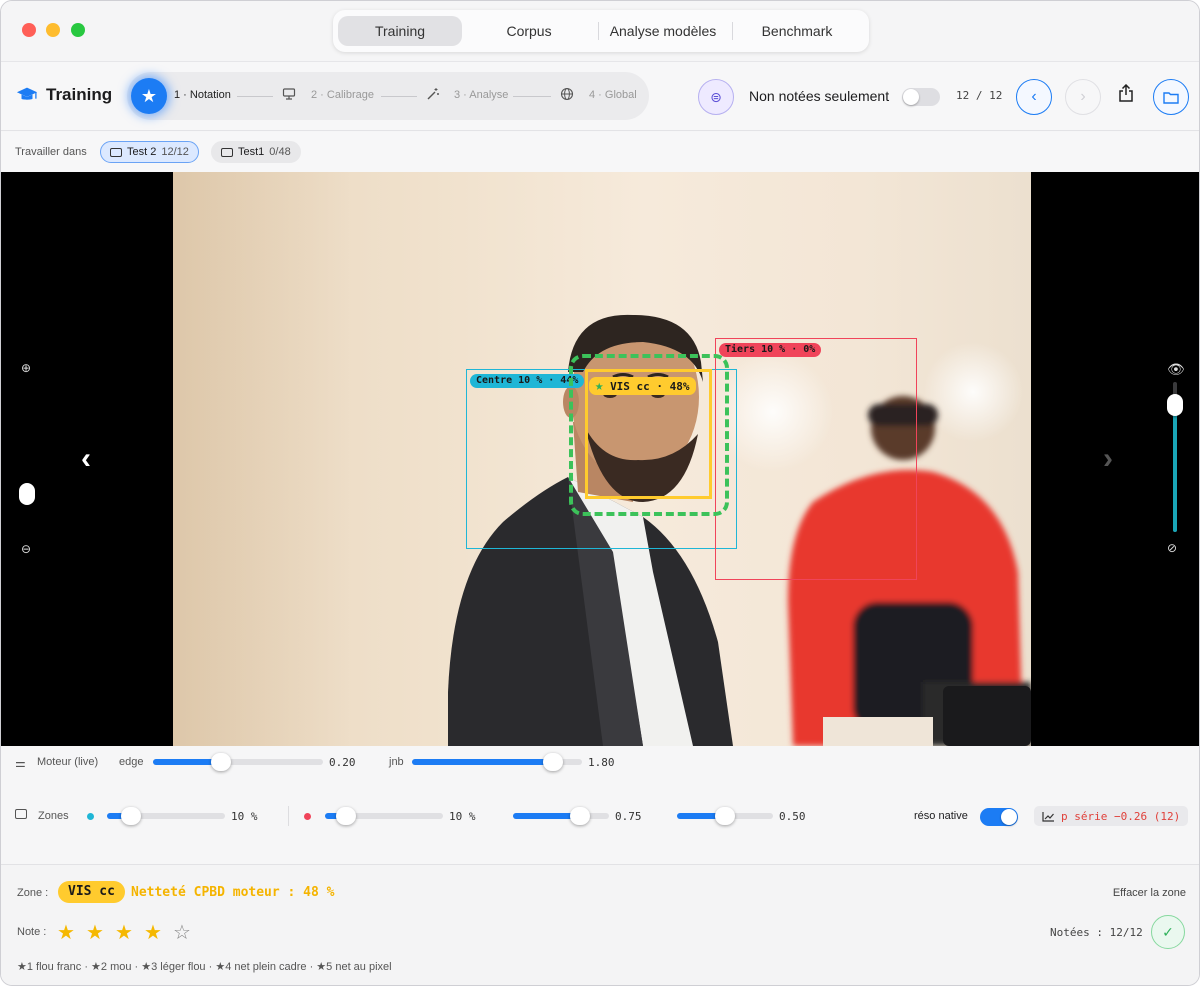  What do you see at coordinates (601, 762) in the screenshot?
I see `jnb-value: 1.80` at bounding box center [601, 762].